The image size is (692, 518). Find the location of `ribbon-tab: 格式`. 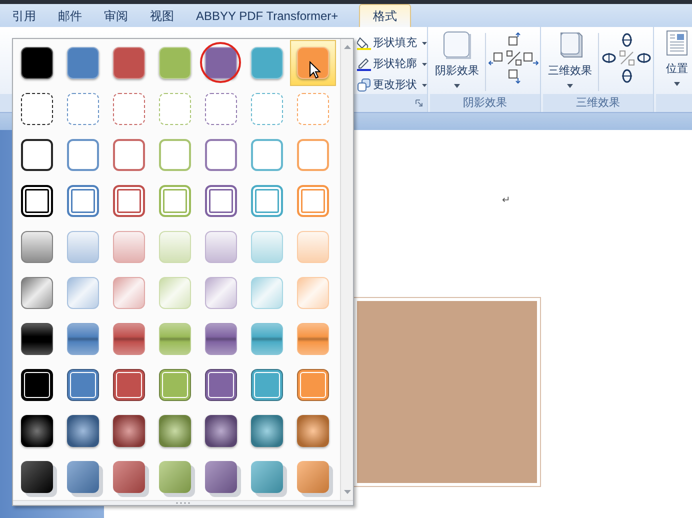

ribbon-tab: 格式 is located at coordinates (385, 15).